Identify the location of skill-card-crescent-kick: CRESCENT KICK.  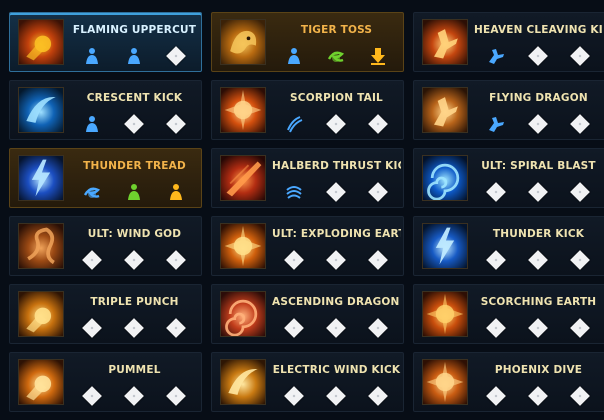
(105, 110).